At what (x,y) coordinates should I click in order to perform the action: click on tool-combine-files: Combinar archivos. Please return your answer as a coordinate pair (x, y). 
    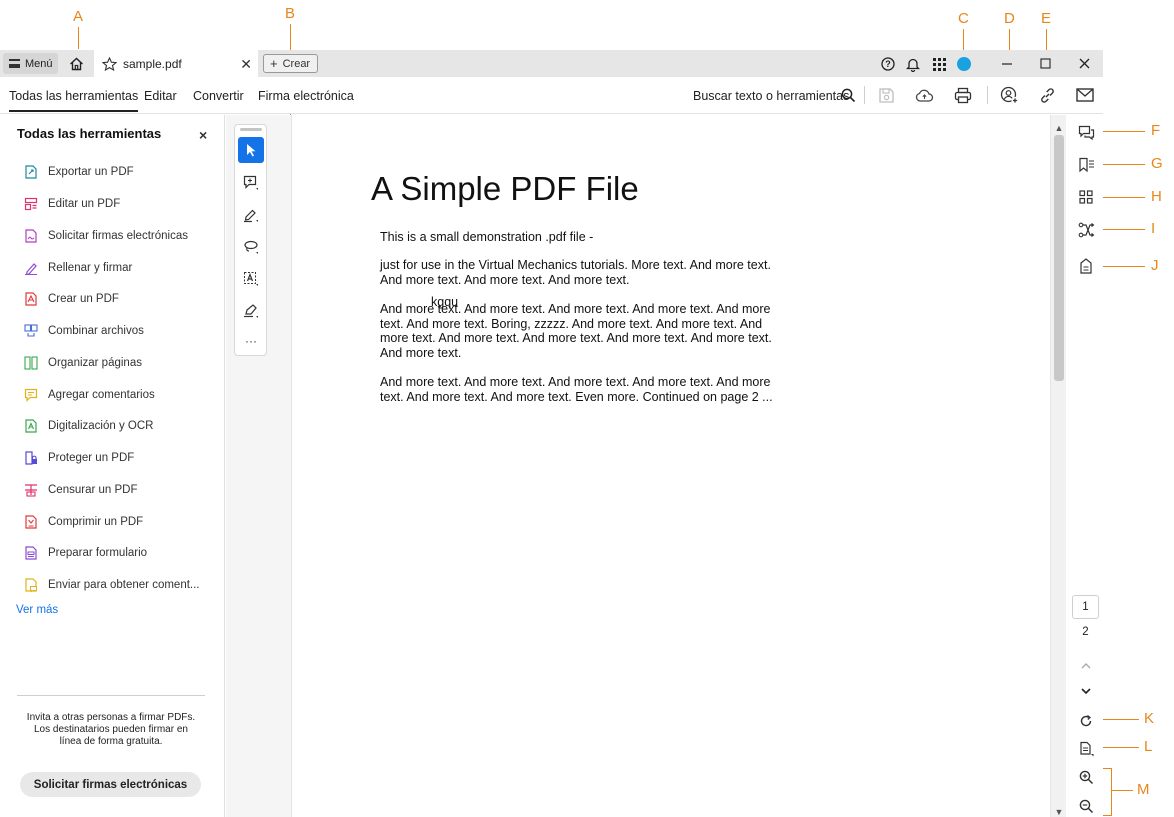
    Looking at the image, I should click on (84, 331).